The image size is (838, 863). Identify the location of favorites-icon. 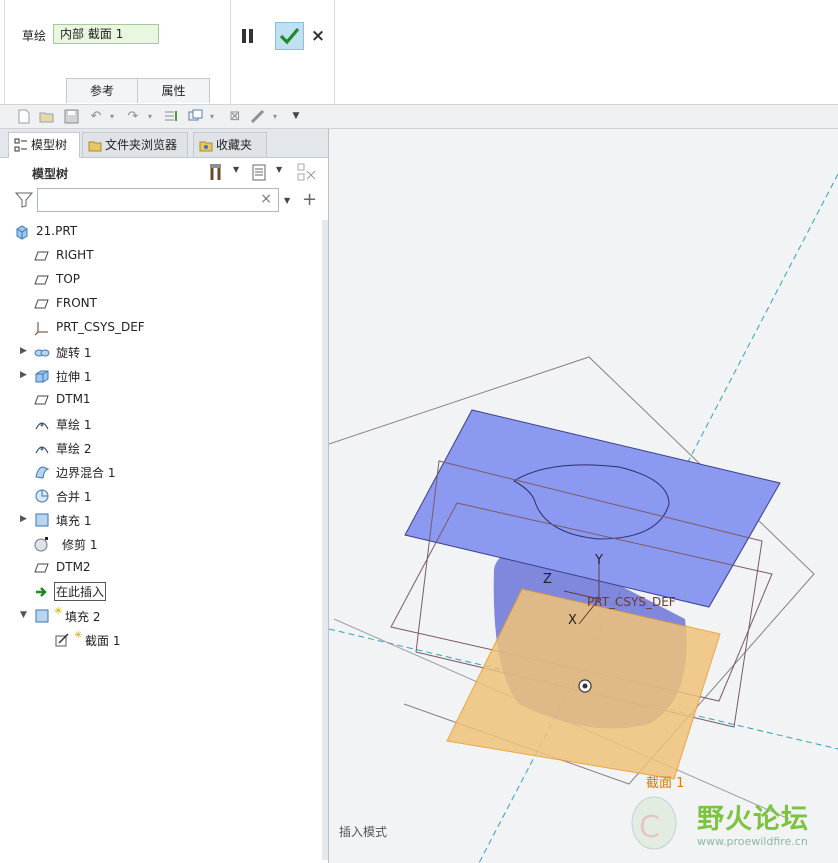
(206, 146).